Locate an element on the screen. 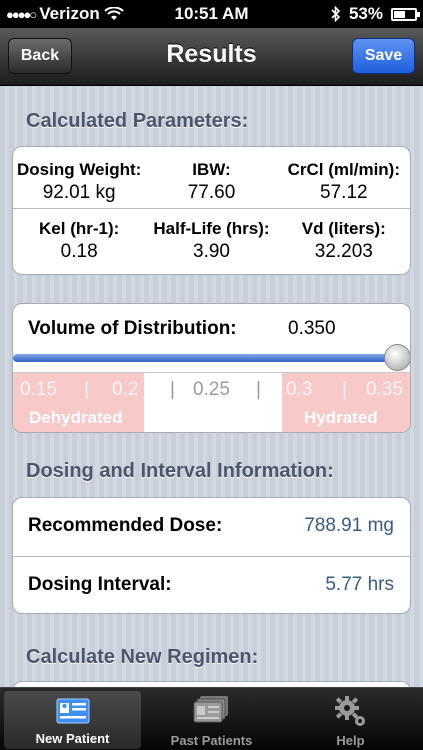  status-right: 53% is located at coordinates (375, 14).